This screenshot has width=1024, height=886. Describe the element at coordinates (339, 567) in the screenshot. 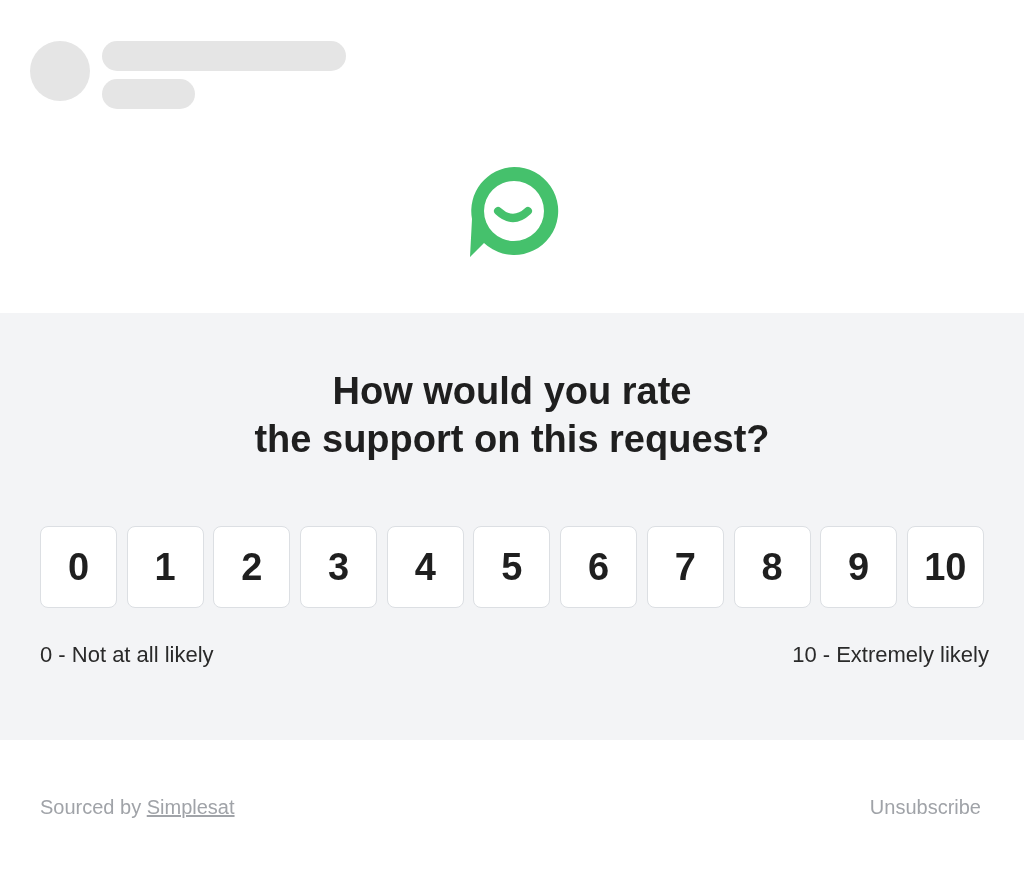

I see `rating-button: 3` at that location.